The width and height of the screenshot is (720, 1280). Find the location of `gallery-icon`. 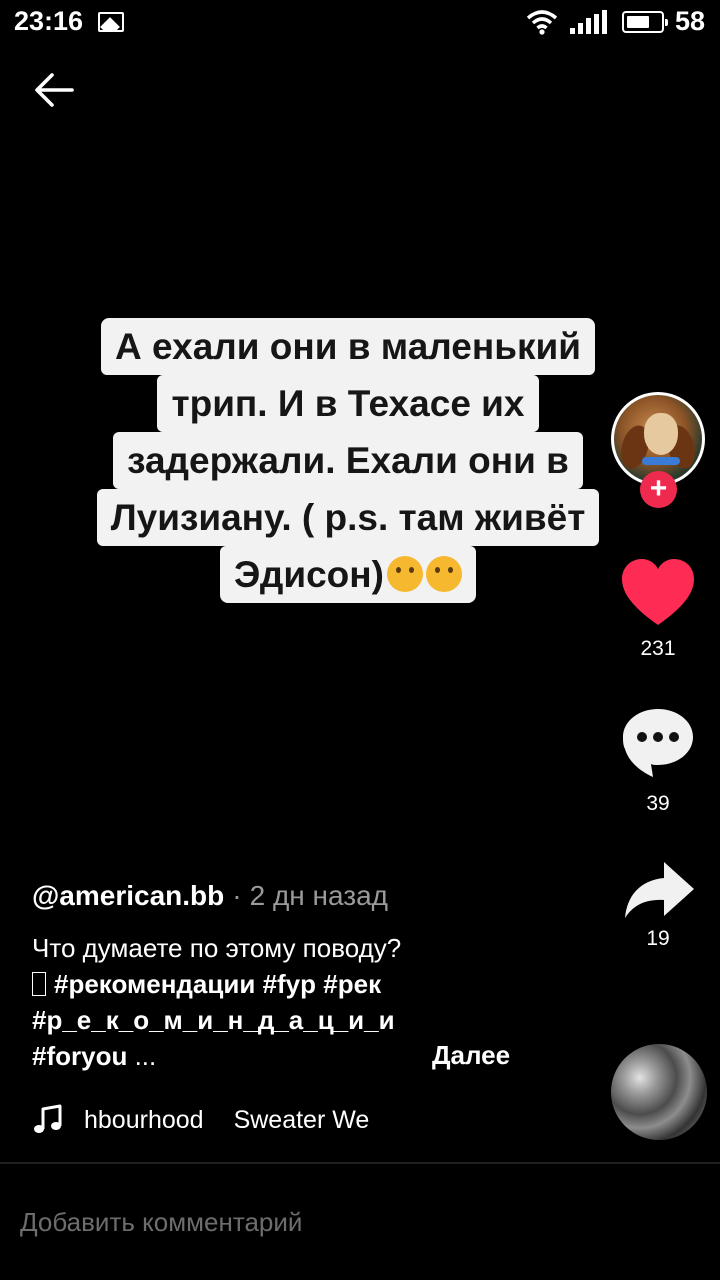

gallery-icon is located at coordinates (111, 22).